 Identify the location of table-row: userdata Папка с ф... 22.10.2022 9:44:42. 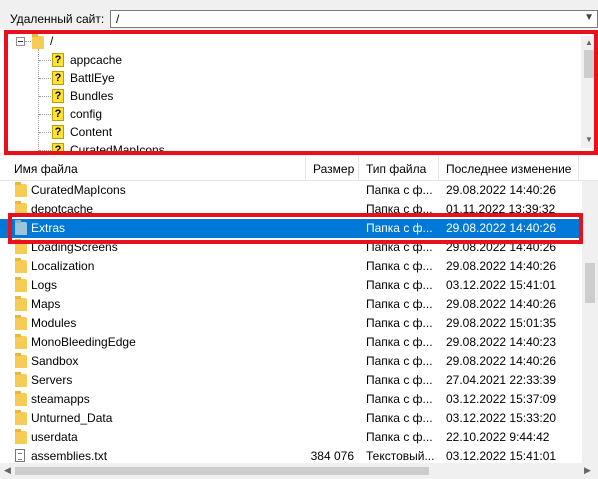
(291, 437).